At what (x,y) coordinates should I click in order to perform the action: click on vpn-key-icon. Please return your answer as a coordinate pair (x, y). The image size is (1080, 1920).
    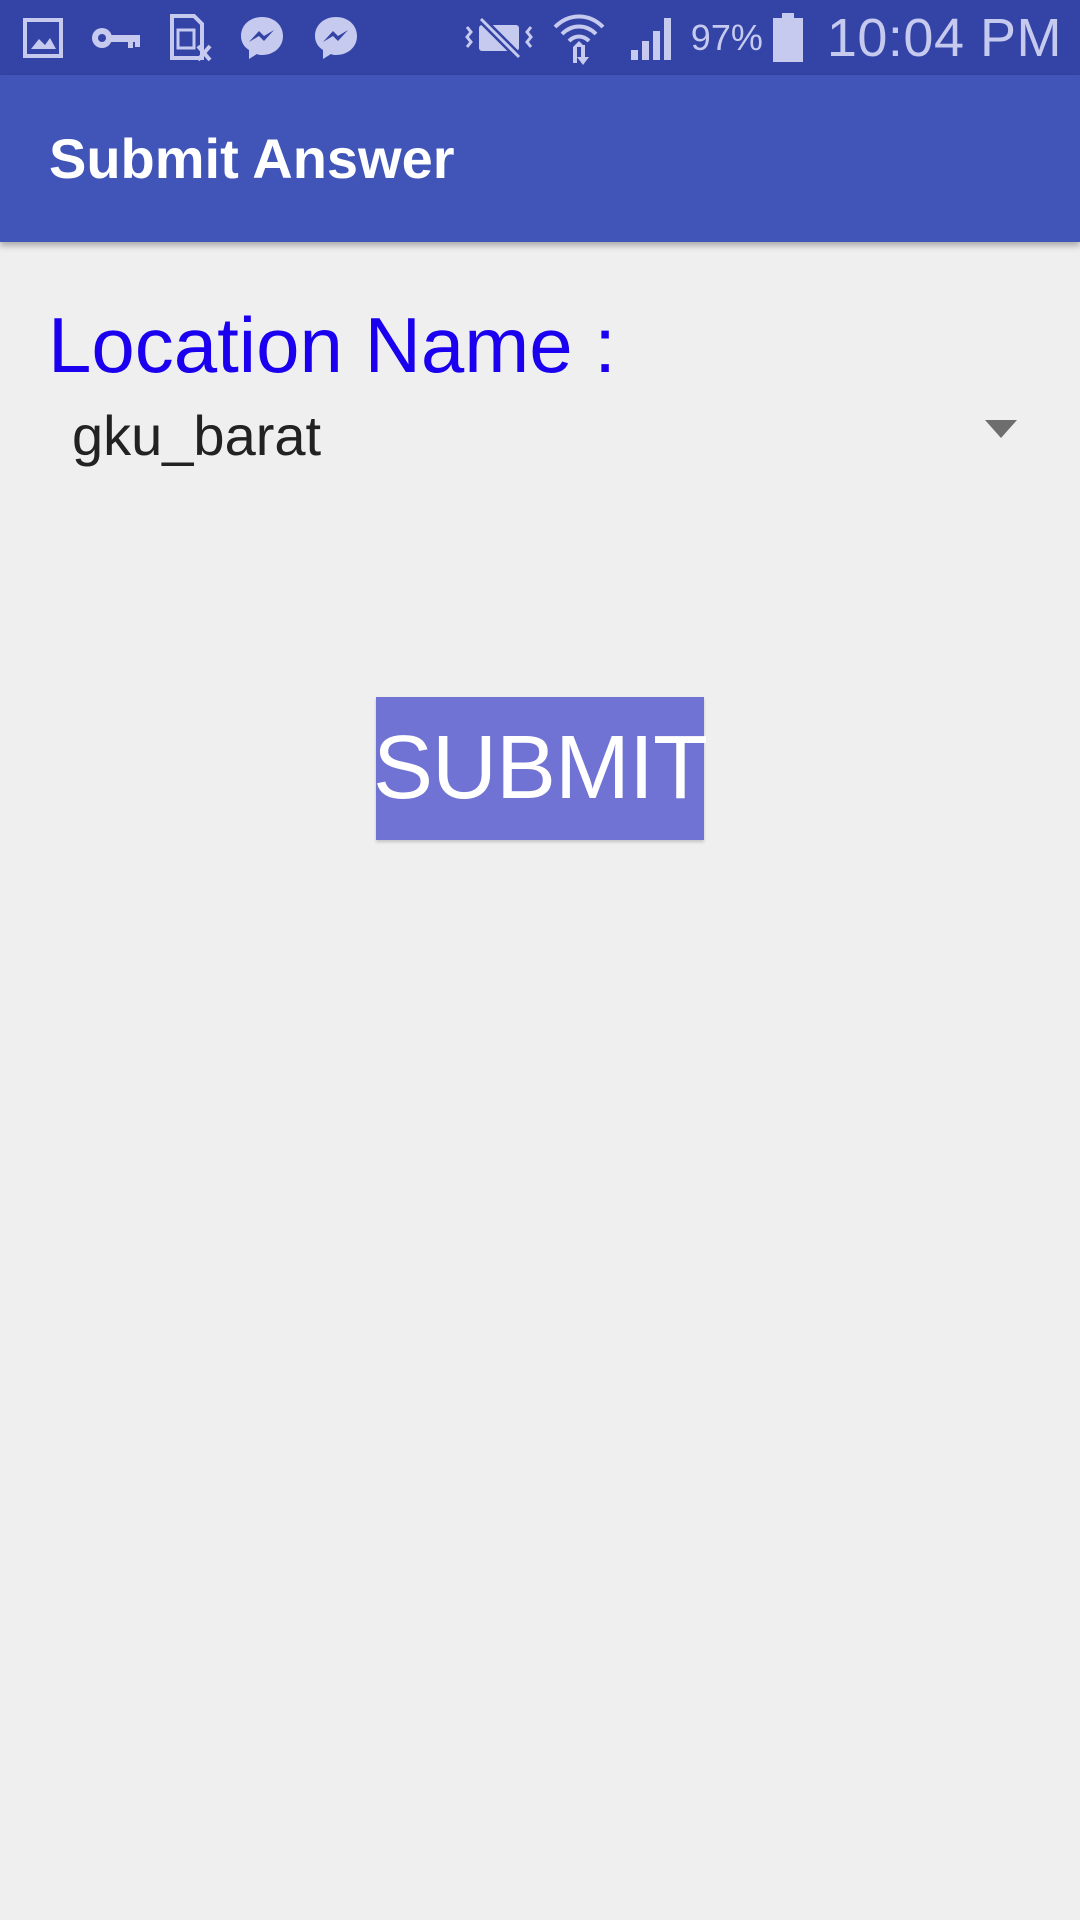
    Looking at the image, I should click on (116, 38).